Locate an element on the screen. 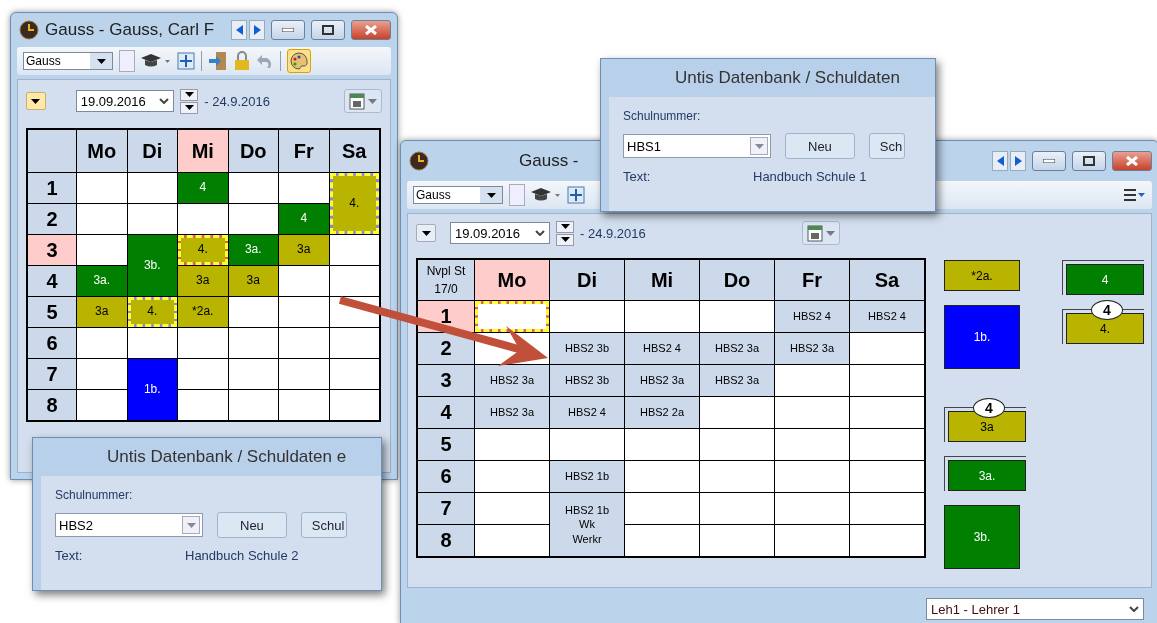  lesson-block: 3b. is located at coordinates (152, 265).